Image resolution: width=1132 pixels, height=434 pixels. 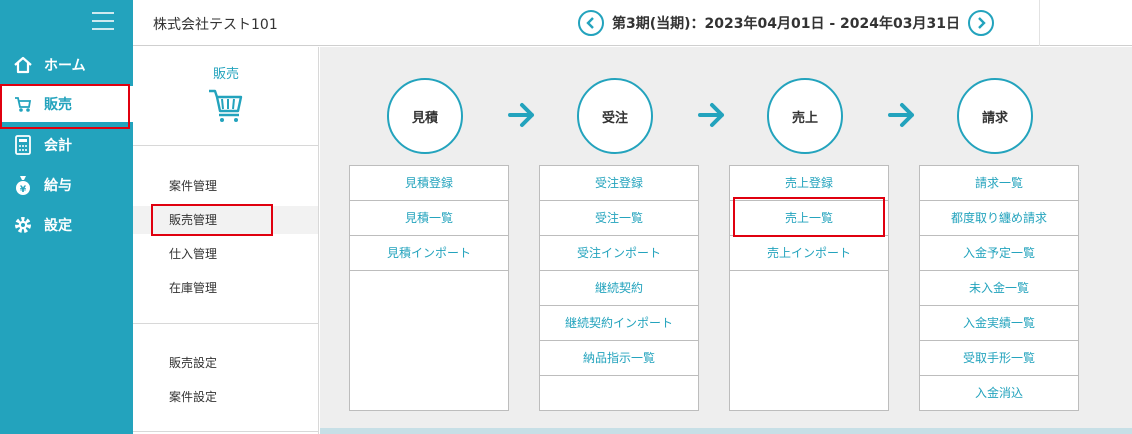 What do you see at coordinates (226, 254) in the screenshot?
I see `menu-item-purchase-management: 仕入管理` at bounding box center [226, 254].